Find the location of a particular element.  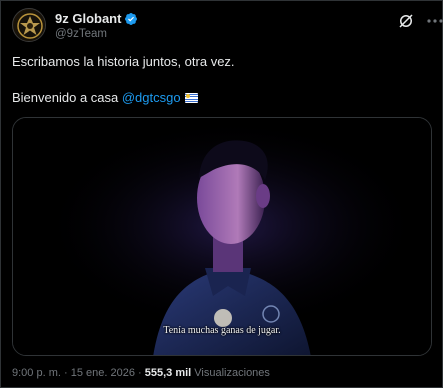

tweet-text-prefix: Bienvenido a casa is located at coordinates (67, 97).